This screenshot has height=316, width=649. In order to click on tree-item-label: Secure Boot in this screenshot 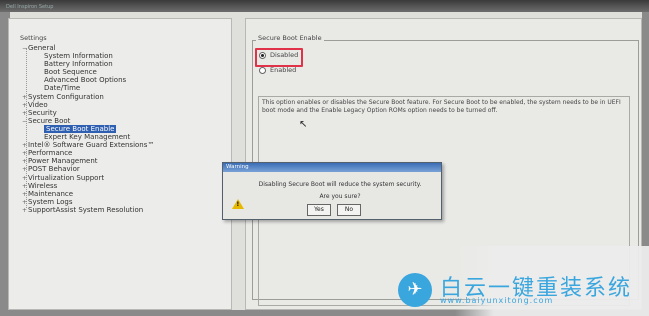, I will do `click(49, 120)`.